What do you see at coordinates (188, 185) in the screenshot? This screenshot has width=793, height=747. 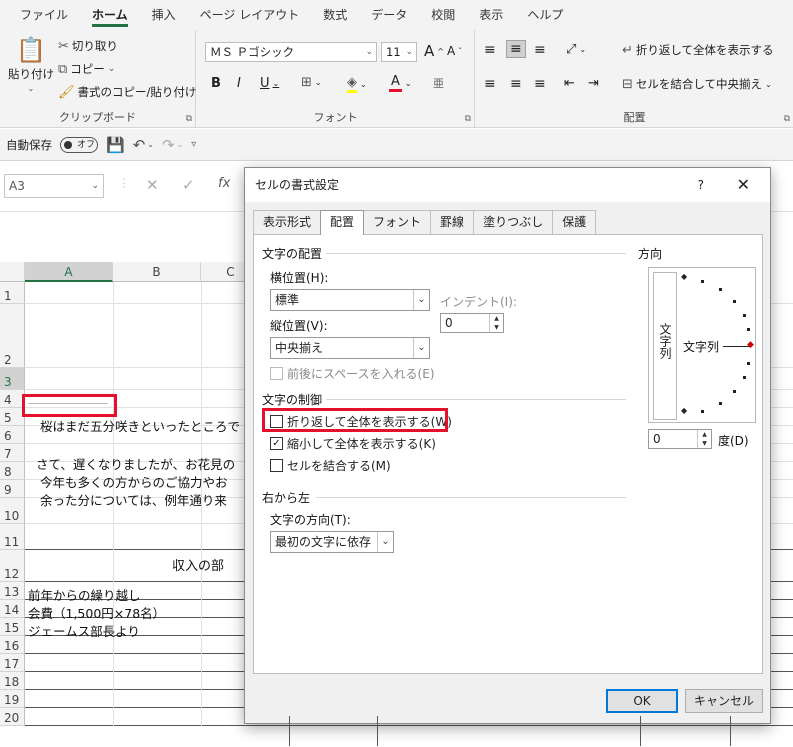 I see `enter-icon: ✓` at bounding box center [188, 185].